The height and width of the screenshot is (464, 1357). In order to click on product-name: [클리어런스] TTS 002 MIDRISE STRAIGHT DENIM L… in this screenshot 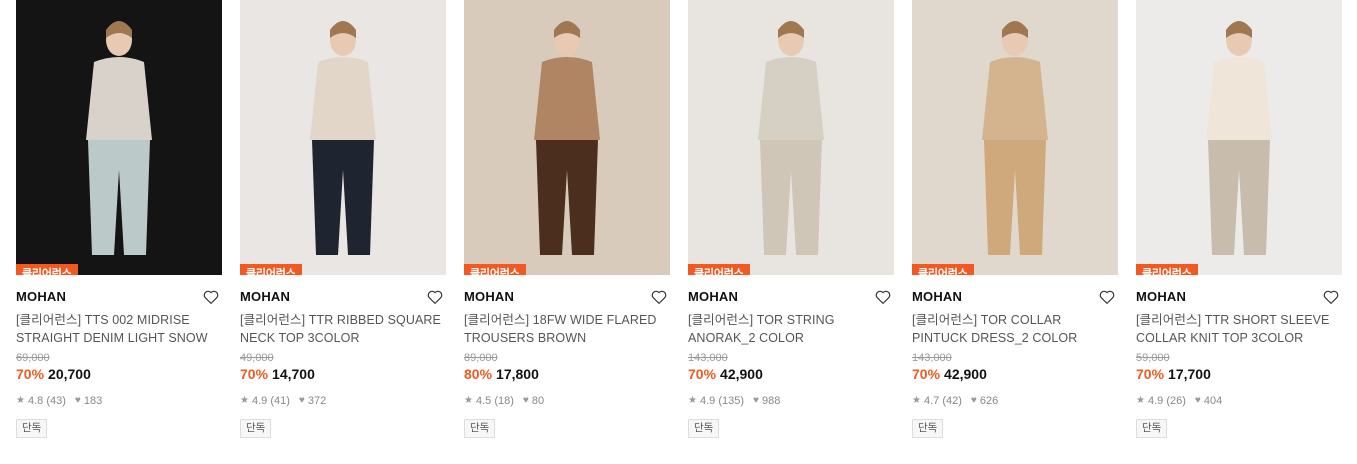, I will do `click(119, 329)`.